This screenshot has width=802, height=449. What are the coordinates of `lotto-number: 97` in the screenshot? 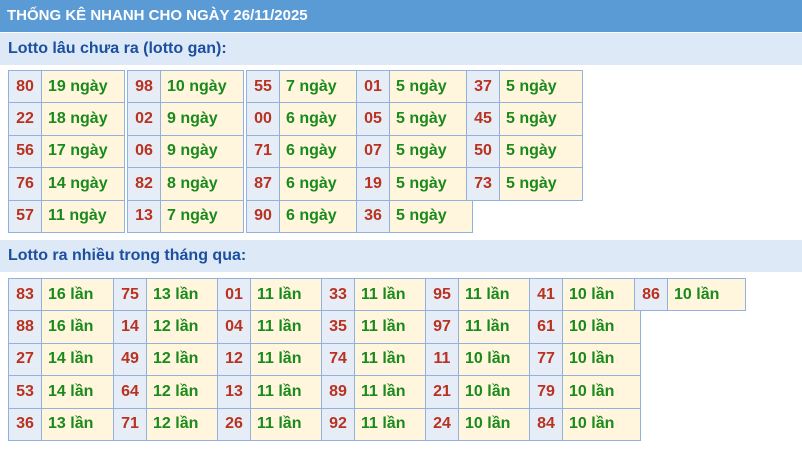 It's located at (442, 327).